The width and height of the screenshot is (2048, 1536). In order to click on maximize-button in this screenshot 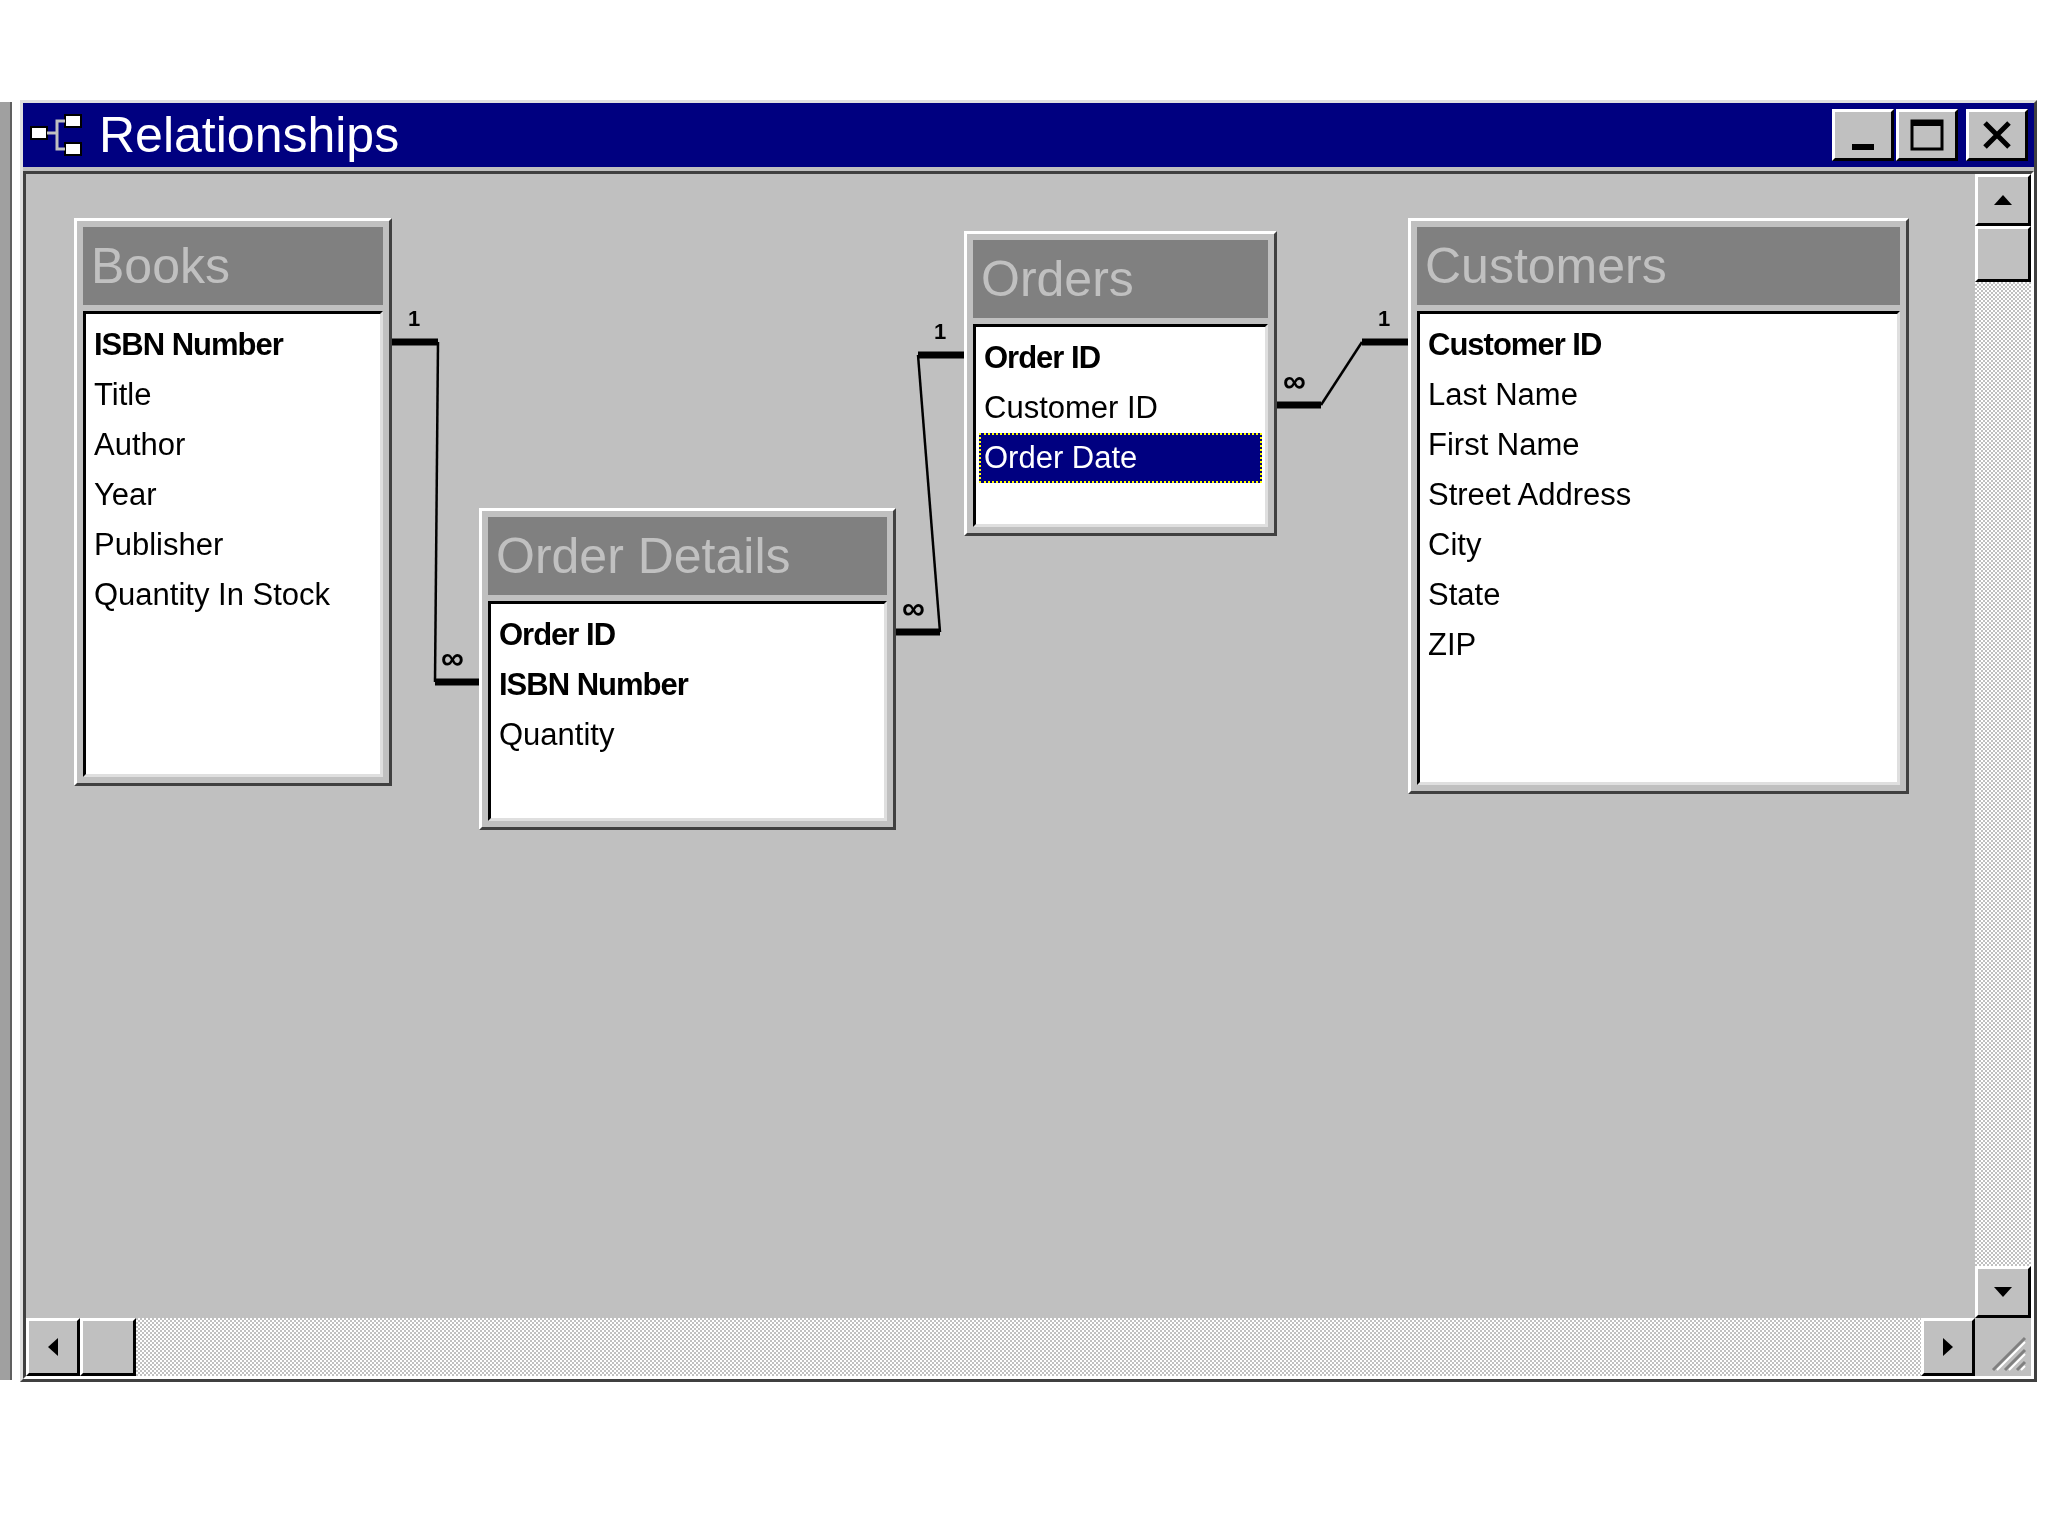, I will do `click(1927, 135)`.